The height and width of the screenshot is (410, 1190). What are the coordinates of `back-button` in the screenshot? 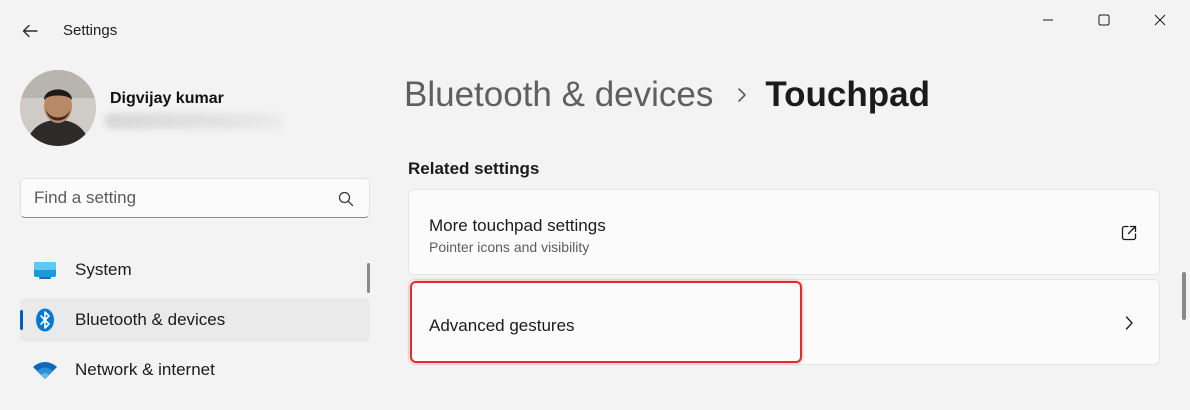 It's located at (30, 31).